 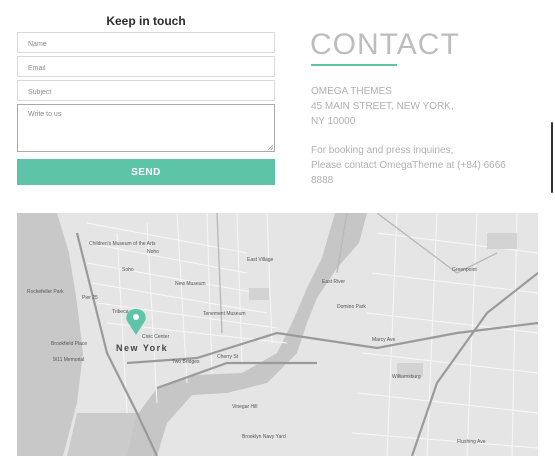 I want to click on map-label-vinegar-hill: Vinegar Hill, so click(x=244, y=407).